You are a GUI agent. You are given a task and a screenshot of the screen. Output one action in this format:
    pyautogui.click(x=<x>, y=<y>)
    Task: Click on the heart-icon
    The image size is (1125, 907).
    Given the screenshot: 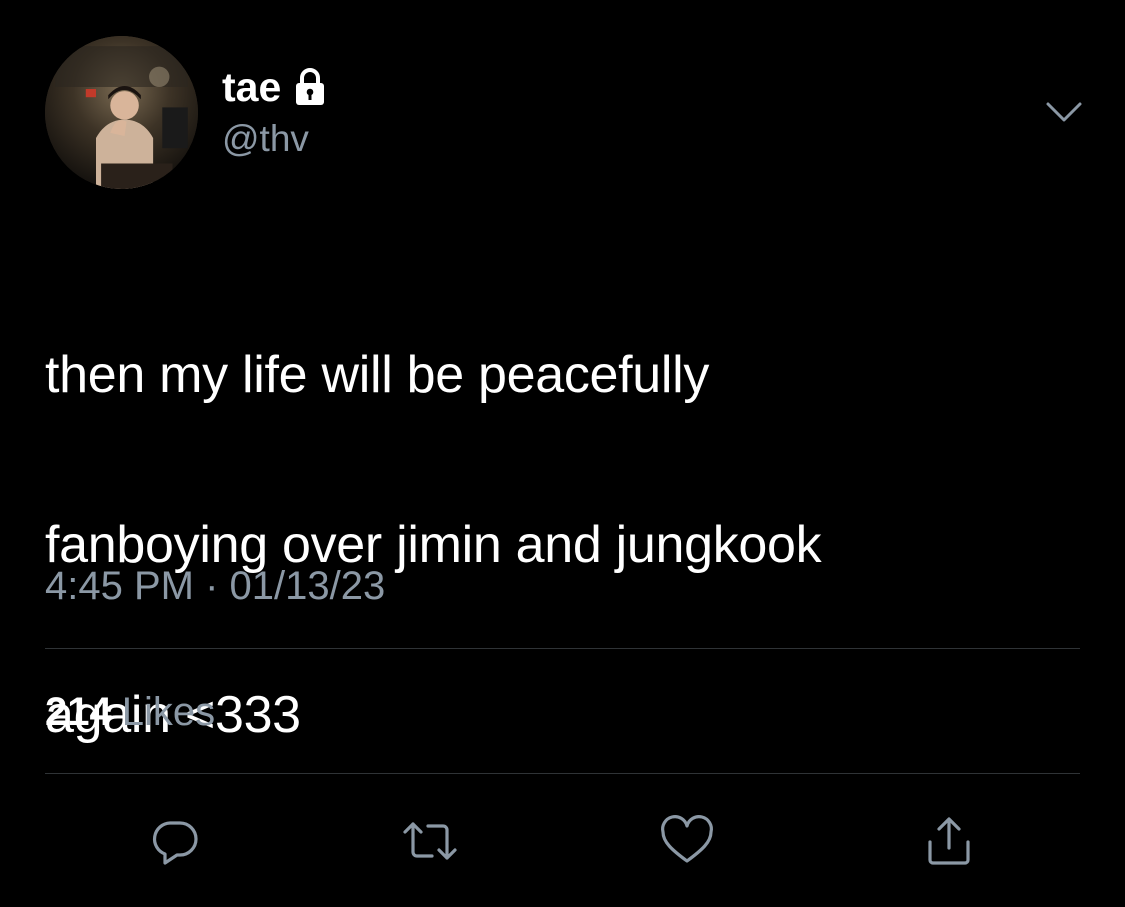 What is the action you would take?
    pyautogui.click(x=687, y=839)
    